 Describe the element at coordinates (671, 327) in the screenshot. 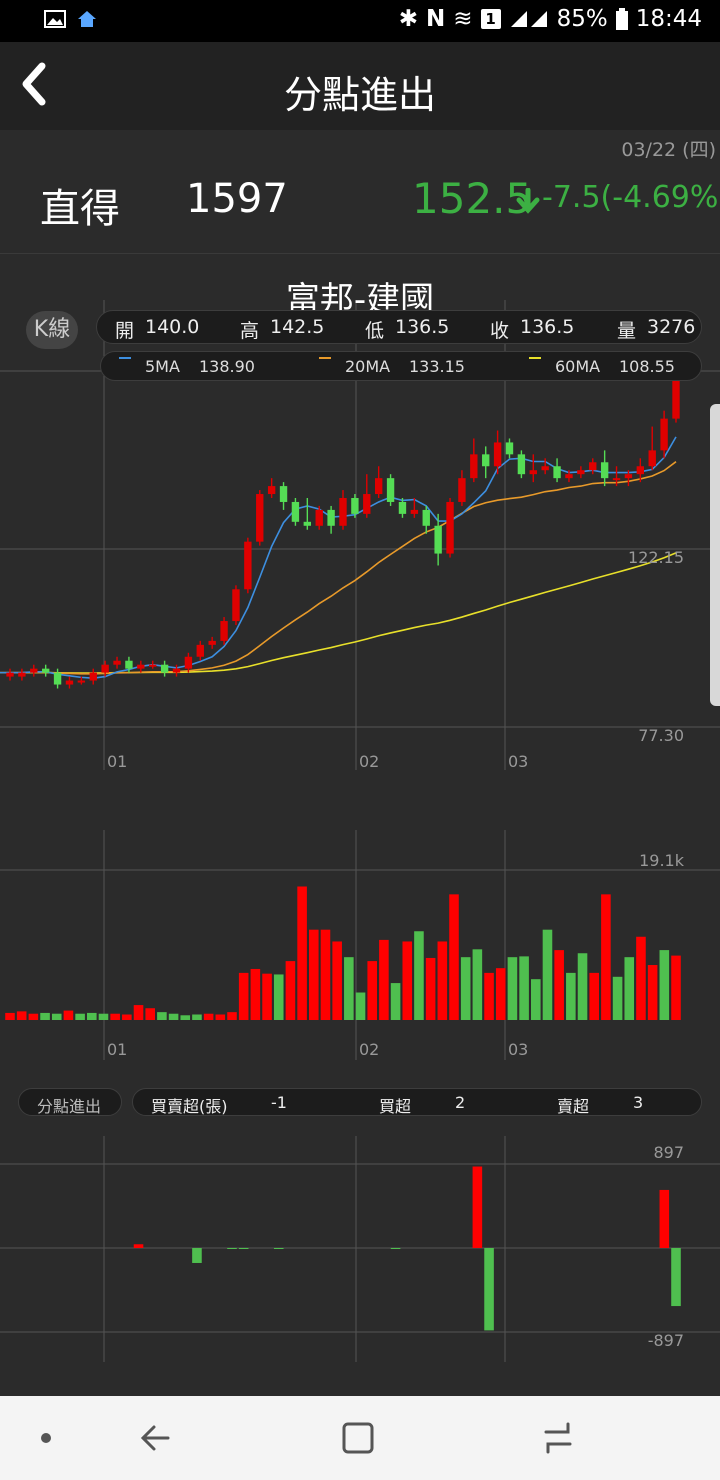

I see `volume-value: 3276` at that location.